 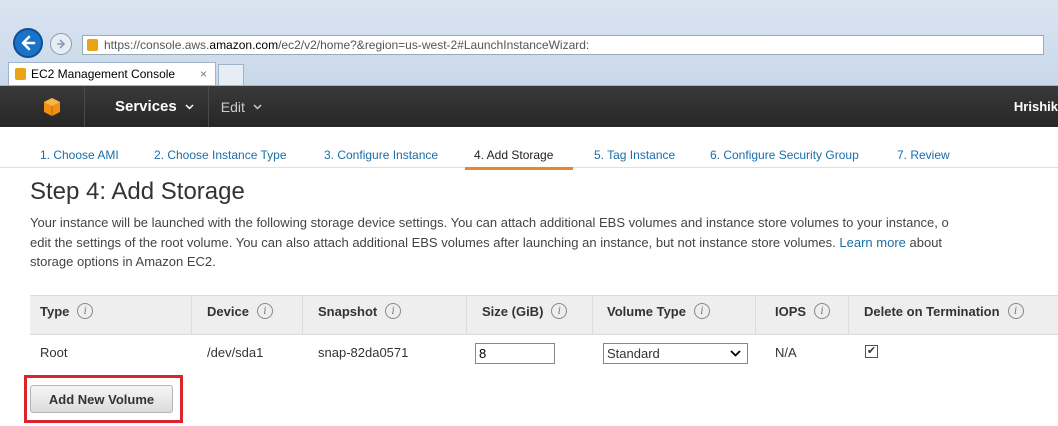 I want to click on column-header-iops: IOPS i, so click(x=803, y=311).